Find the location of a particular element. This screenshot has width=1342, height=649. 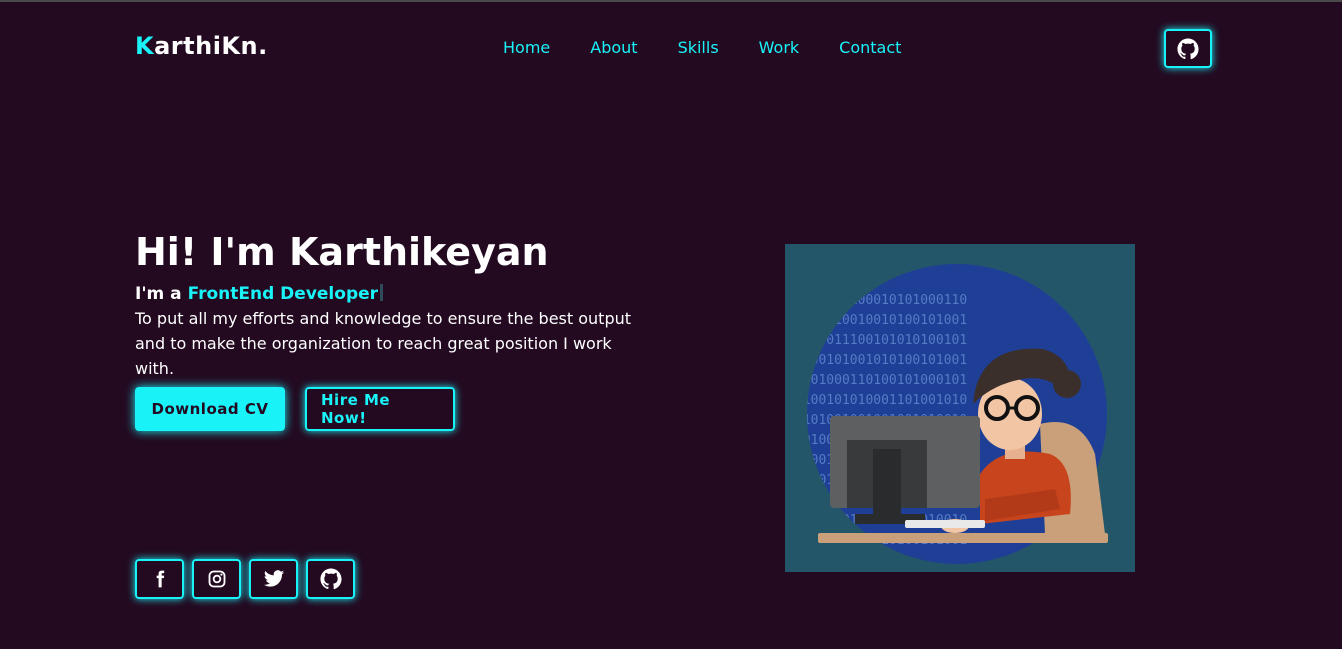

role-highlight: FrontEnd Developer is located at coordinates (283, 294).